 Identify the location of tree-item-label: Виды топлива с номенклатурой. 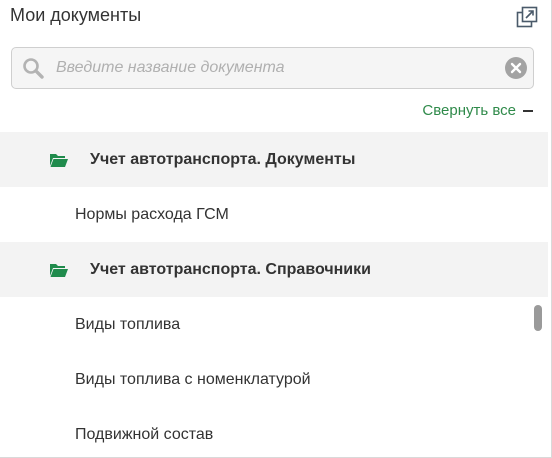
(193, 379).